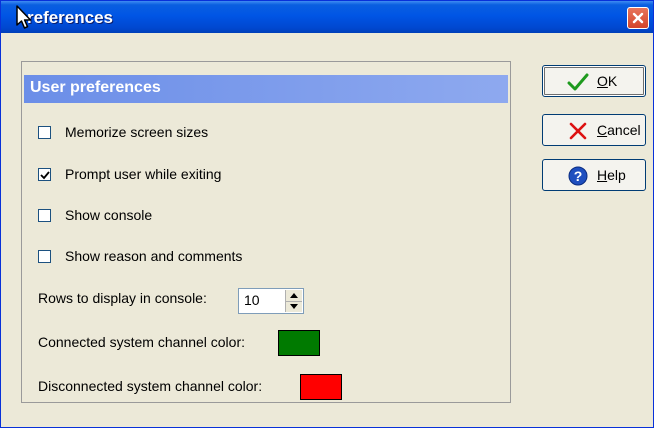 This screenshot has height=428, width=654. I want to click on spin-buttons, so click(293, 301).